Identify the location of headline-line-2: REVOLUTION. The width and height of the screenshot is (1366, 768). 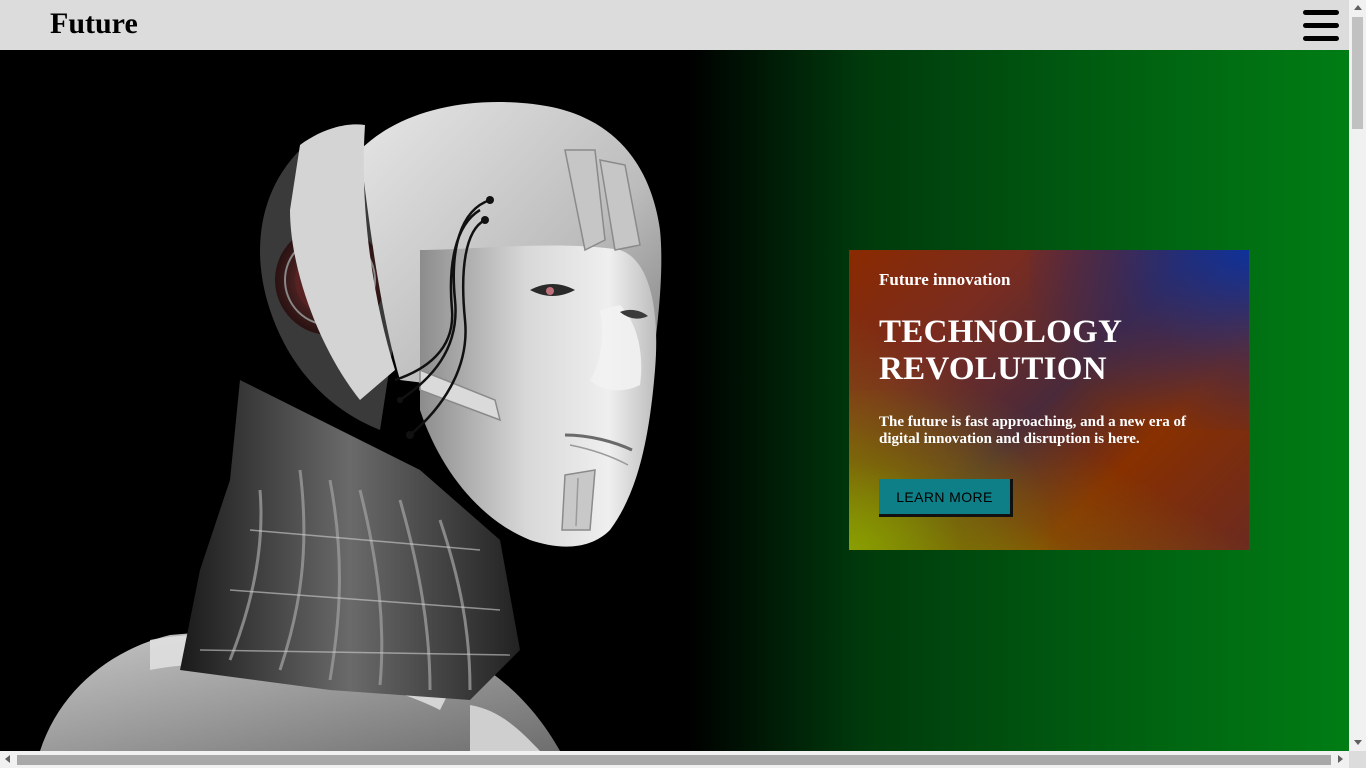
(993, 369).